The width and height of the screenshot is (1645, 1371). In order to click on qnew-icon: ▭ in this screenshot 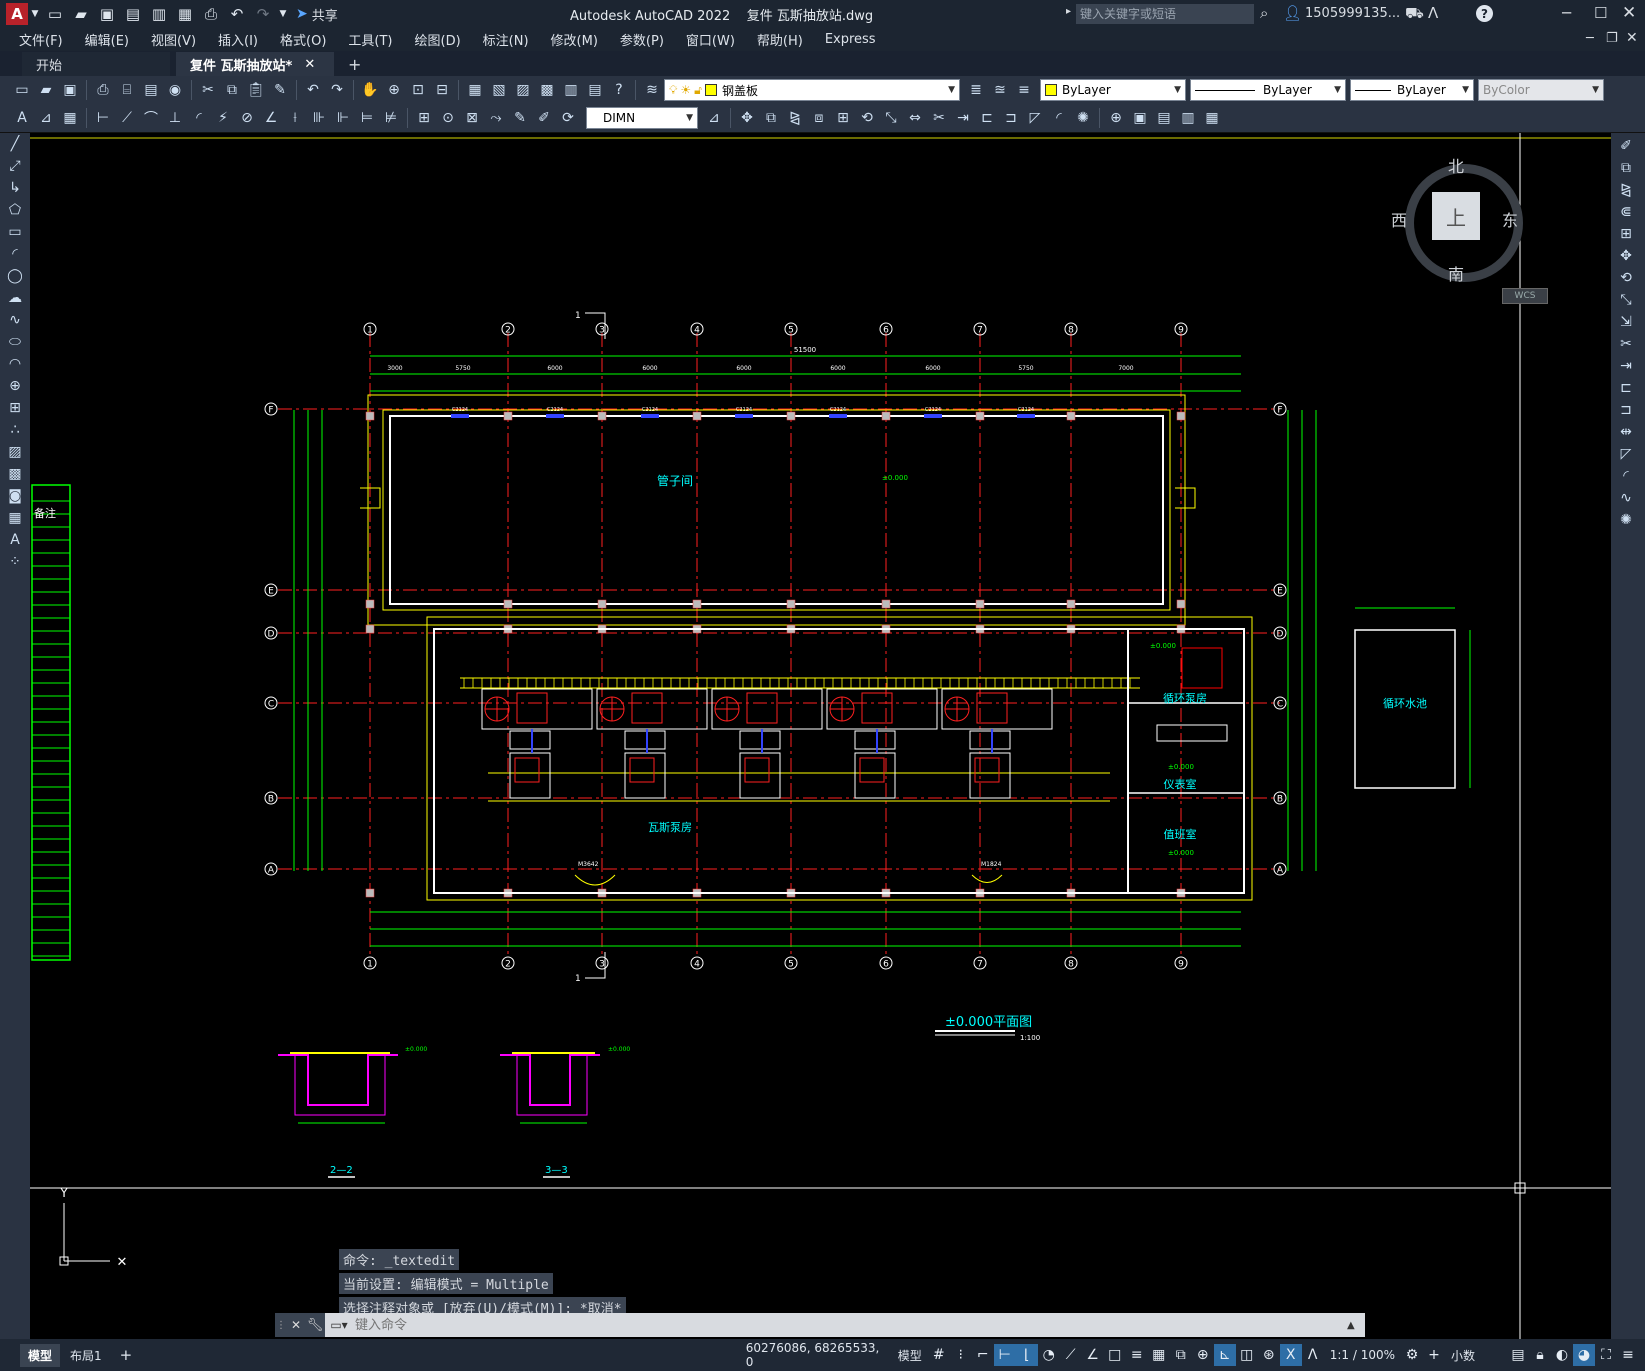, I will do `click(22, 90)`.